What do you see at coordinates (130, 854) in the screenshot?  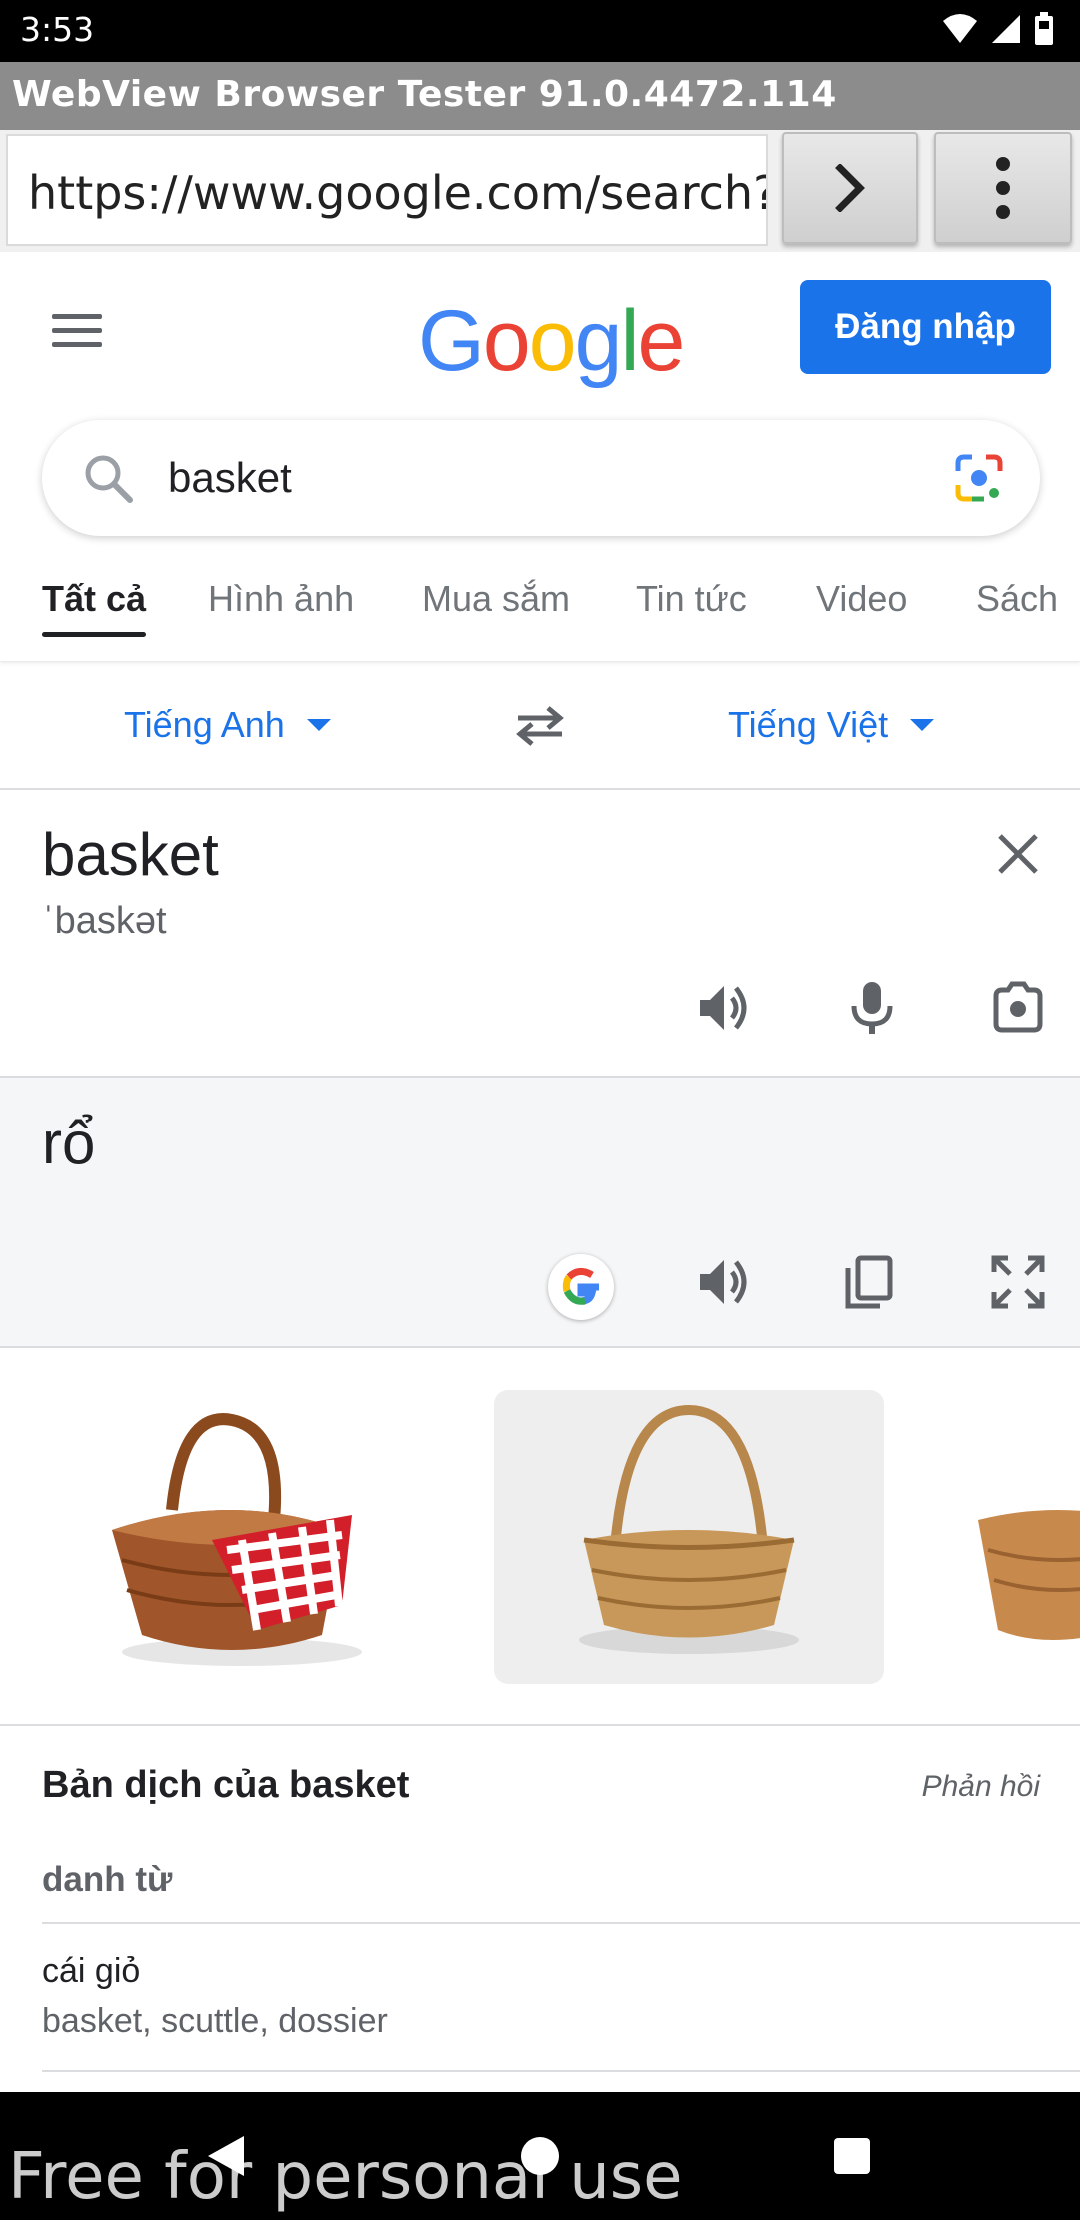 I see `source-text: basket` at bounding box center [130, 854].